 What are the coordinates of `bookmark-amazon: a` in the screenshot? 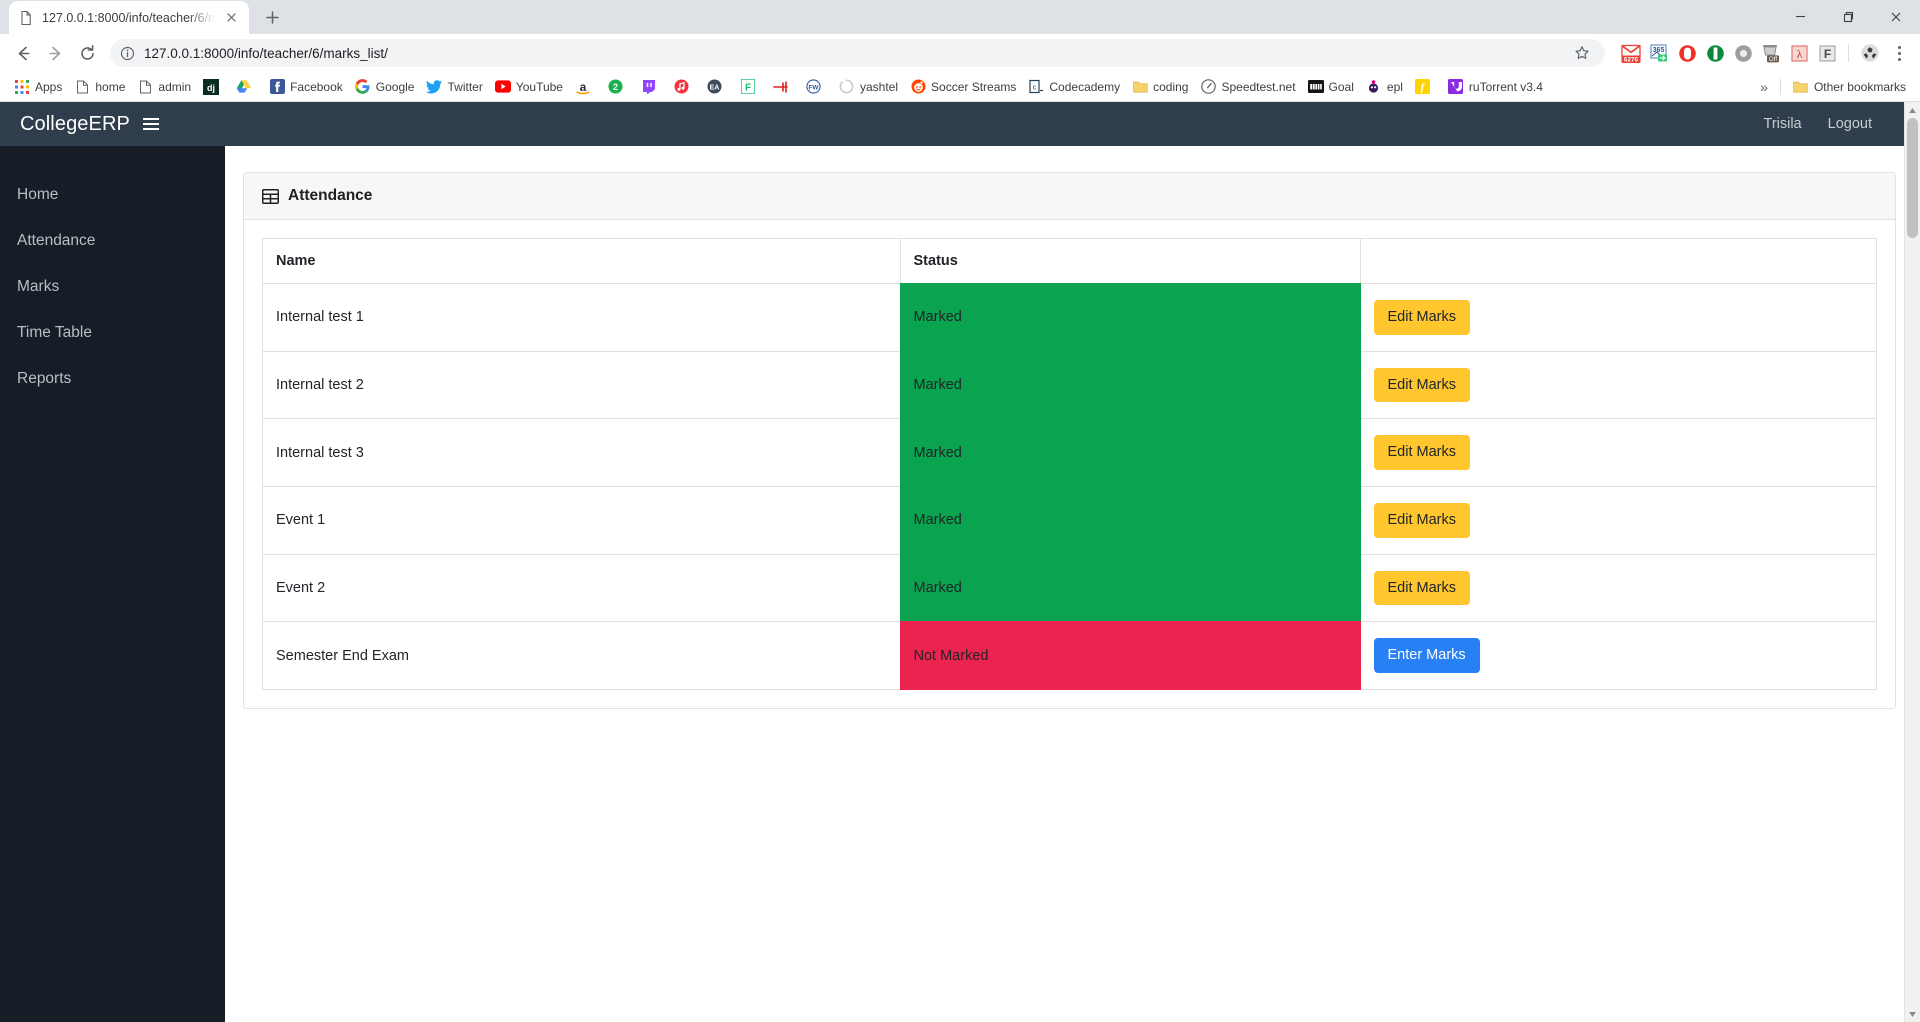 It's located at (585, 87).